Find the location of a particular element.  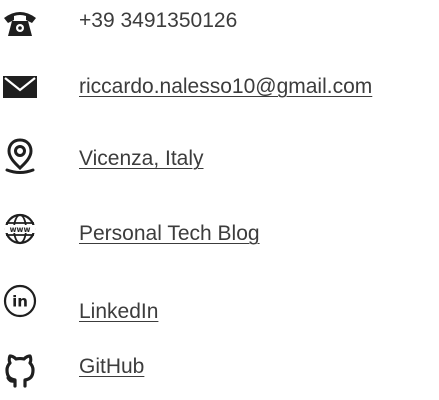

github-icon is located at coordinates (20, 370).